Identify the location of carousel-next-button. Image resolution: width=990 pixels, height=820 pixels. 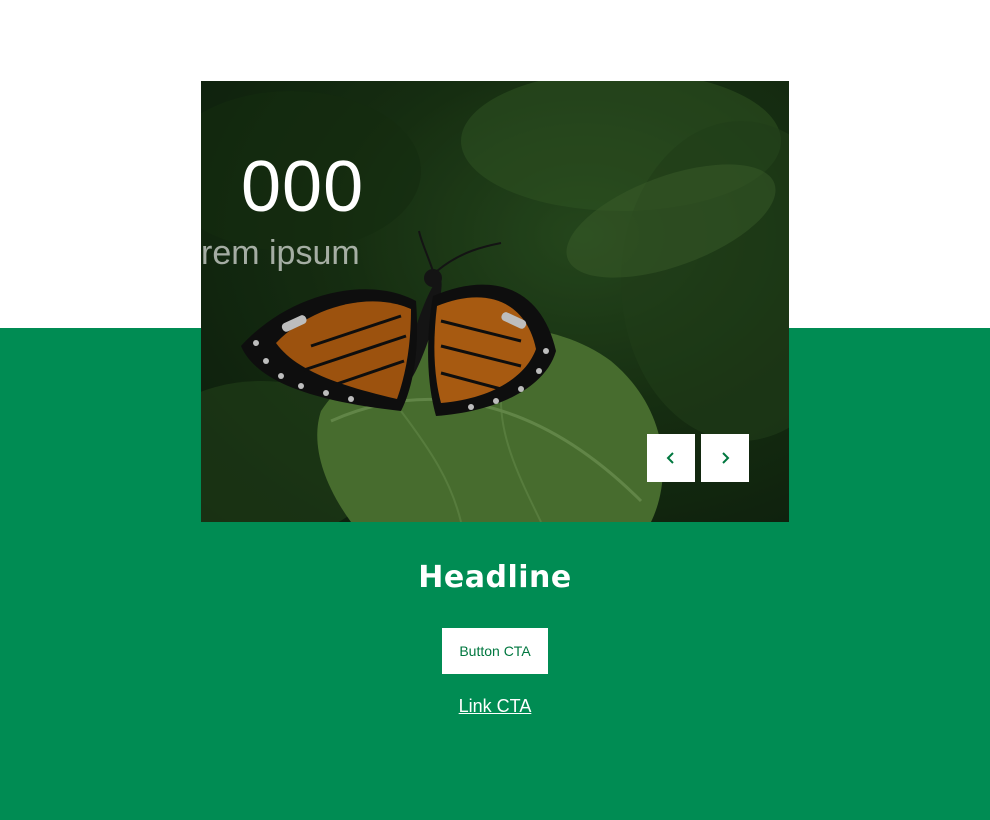
(725, 458).